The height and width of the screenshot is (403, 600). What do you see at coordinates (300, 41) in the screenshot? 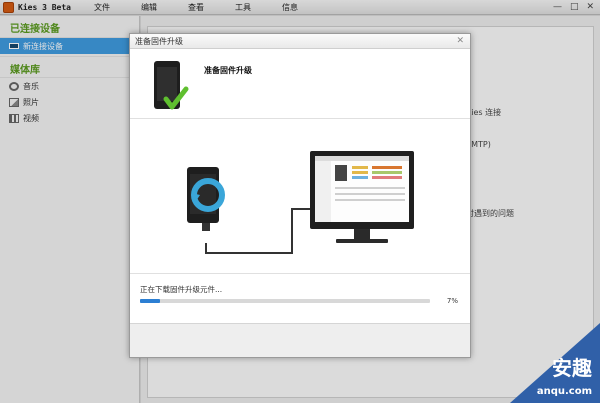
I see `dialog-title-bar: 准备固件升级 ✕` at bounding box center [300, 41].